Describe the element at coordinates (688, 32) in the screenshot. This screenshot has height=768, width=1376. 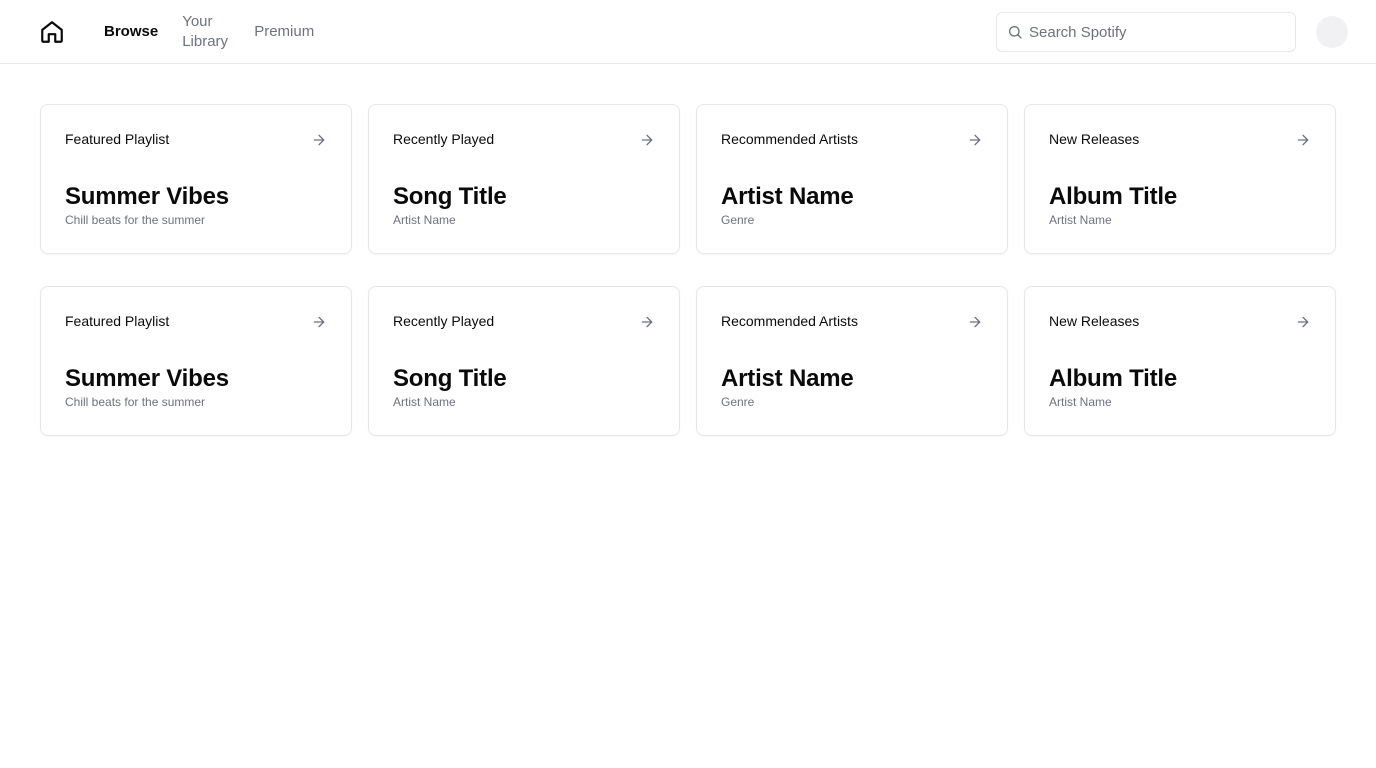
I see `top-nav-bar: Browse Your Library Premium` at that location.